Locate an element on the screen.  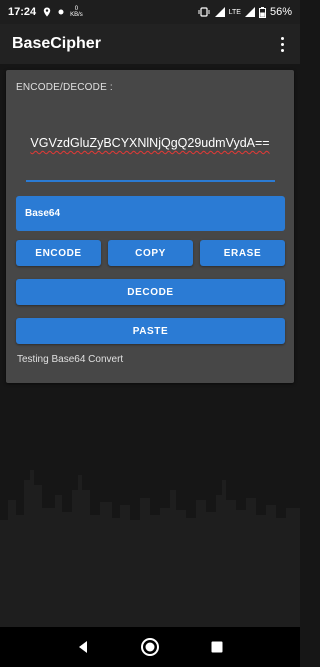
erase-button: ERASE is located at coordinates (242, 253).